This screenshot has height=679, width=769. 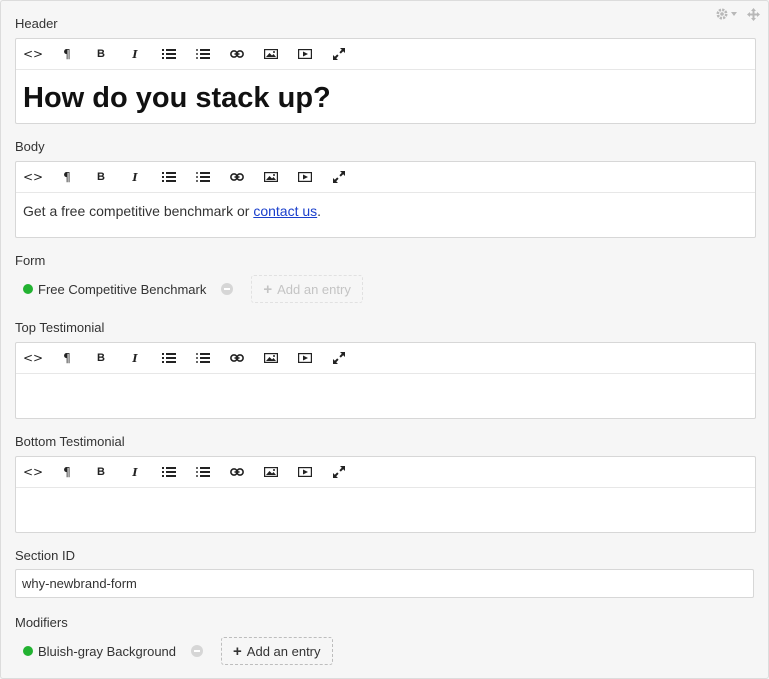 I want to click on header-content: How do you stack up?, so click(x=385, y=95).